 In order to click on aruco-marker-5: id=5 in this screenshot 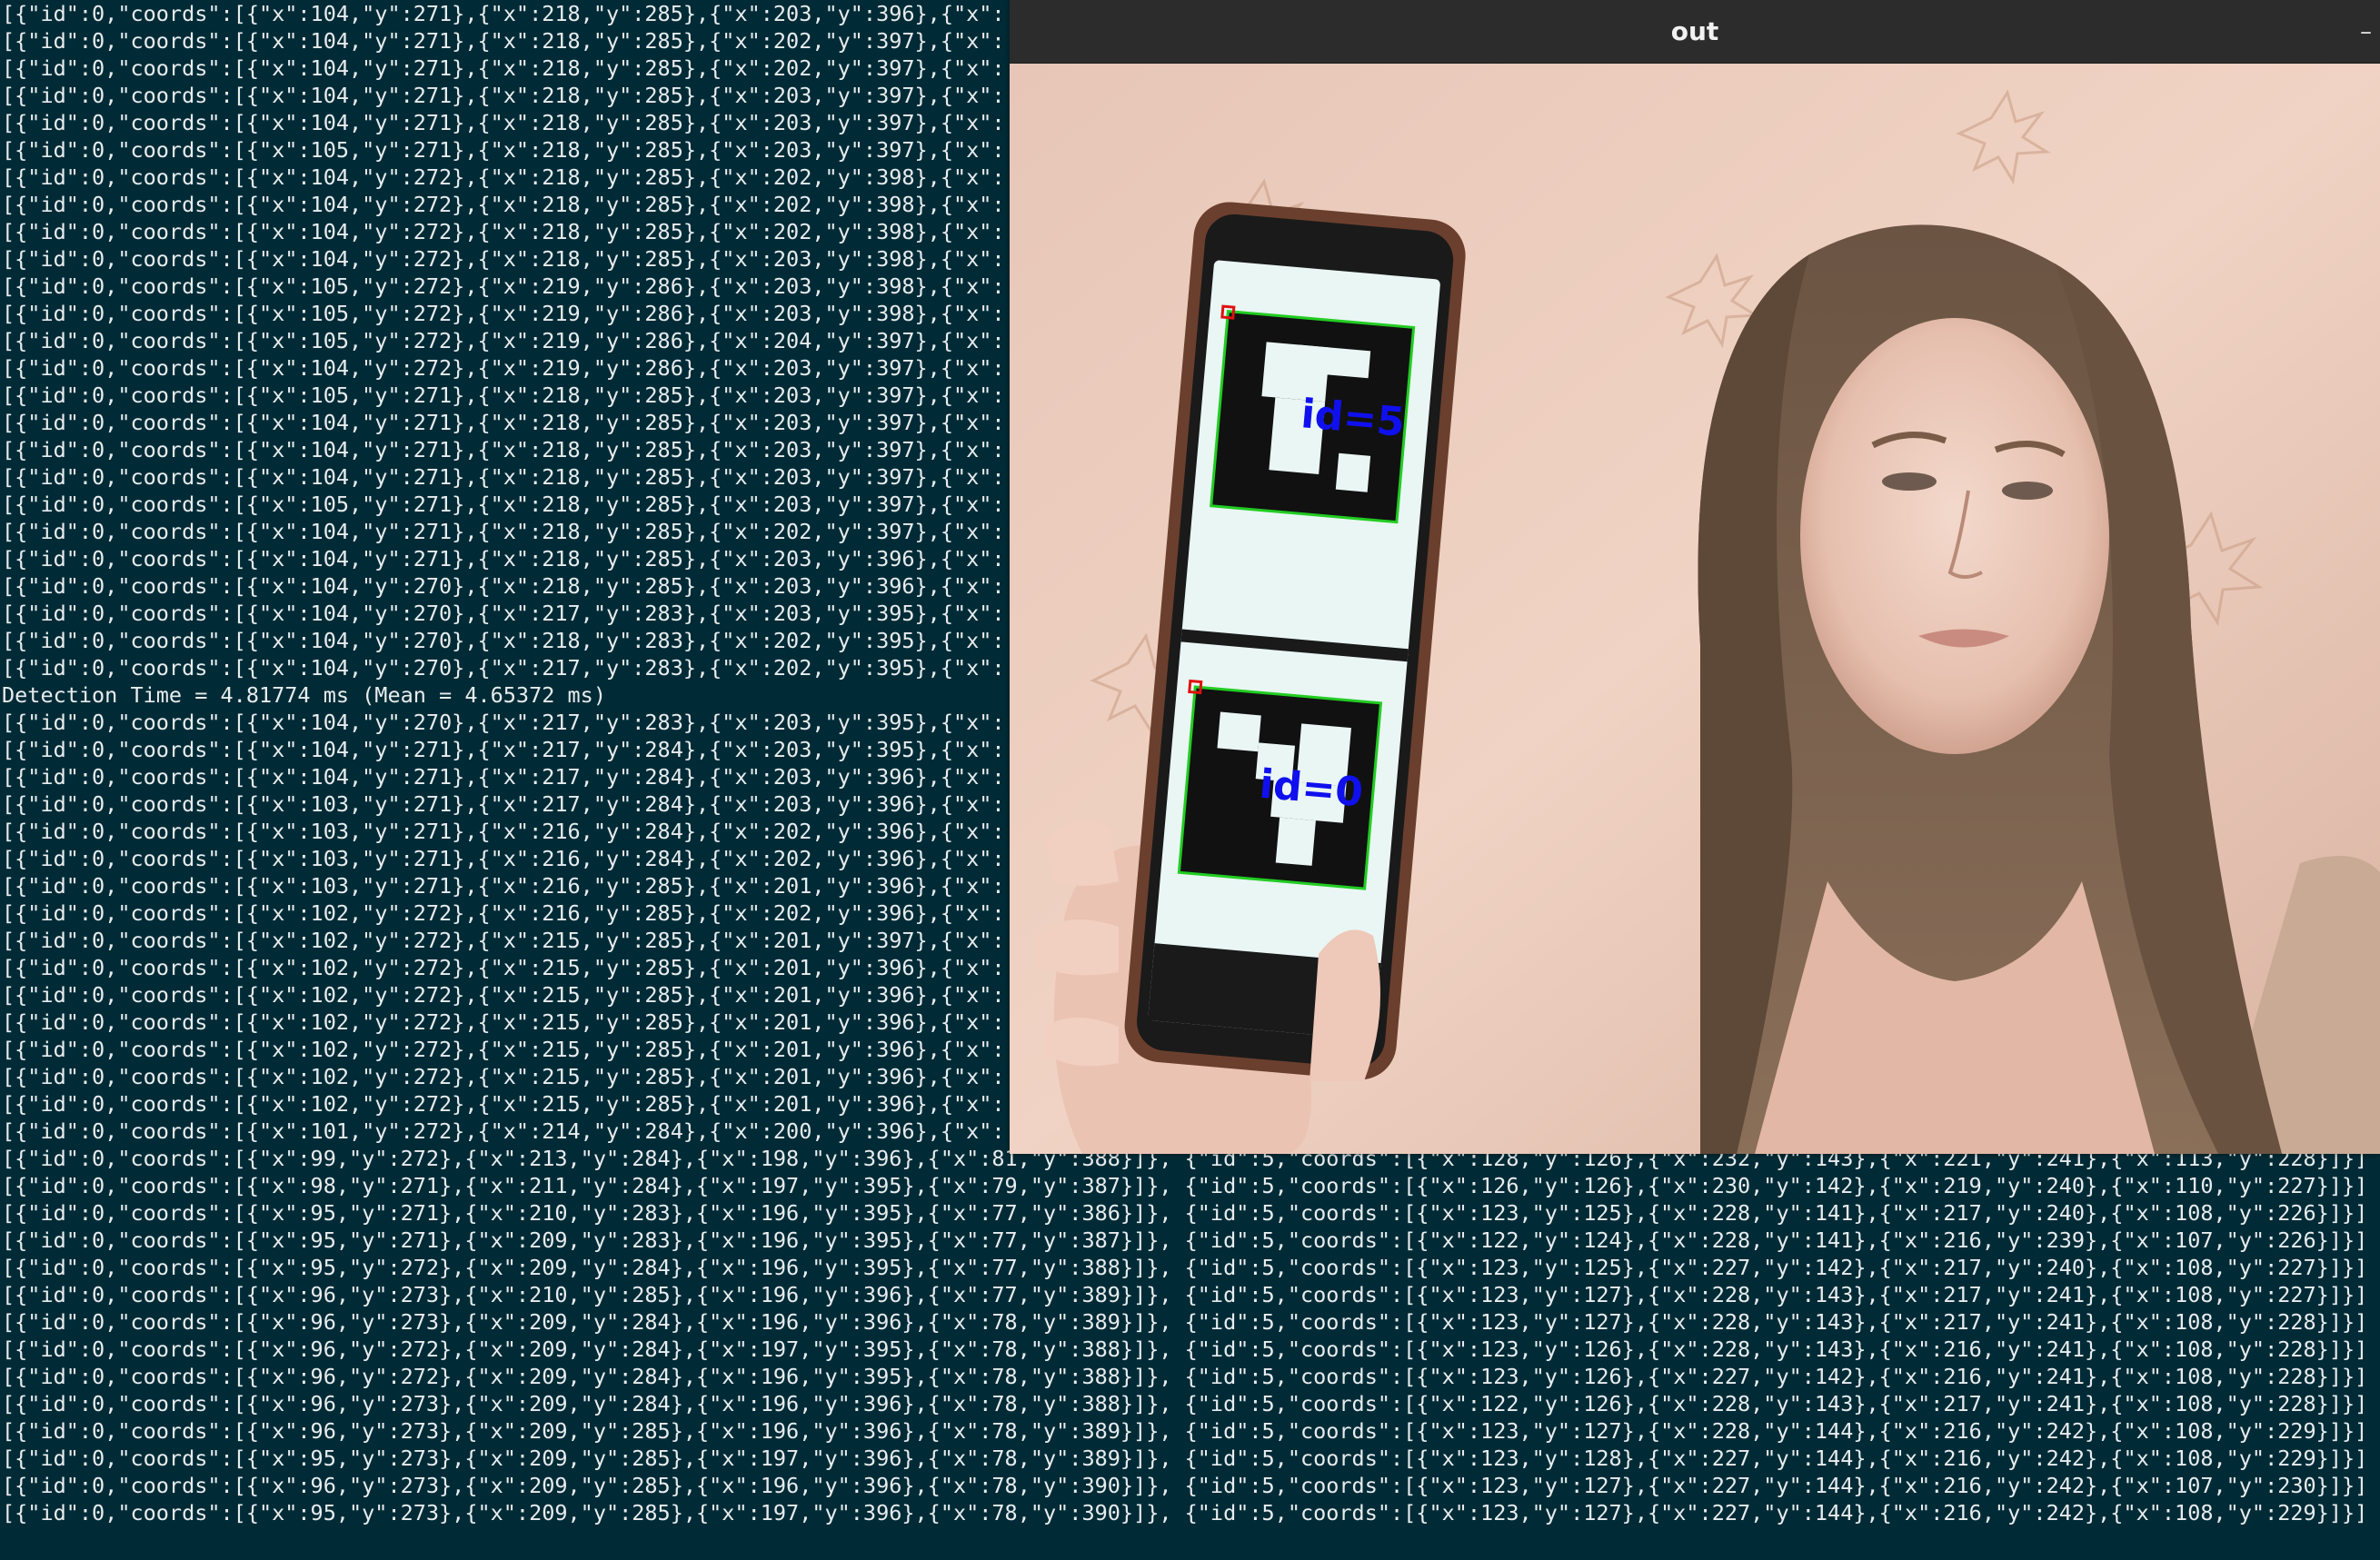, I will do `click(1313, 414)`.